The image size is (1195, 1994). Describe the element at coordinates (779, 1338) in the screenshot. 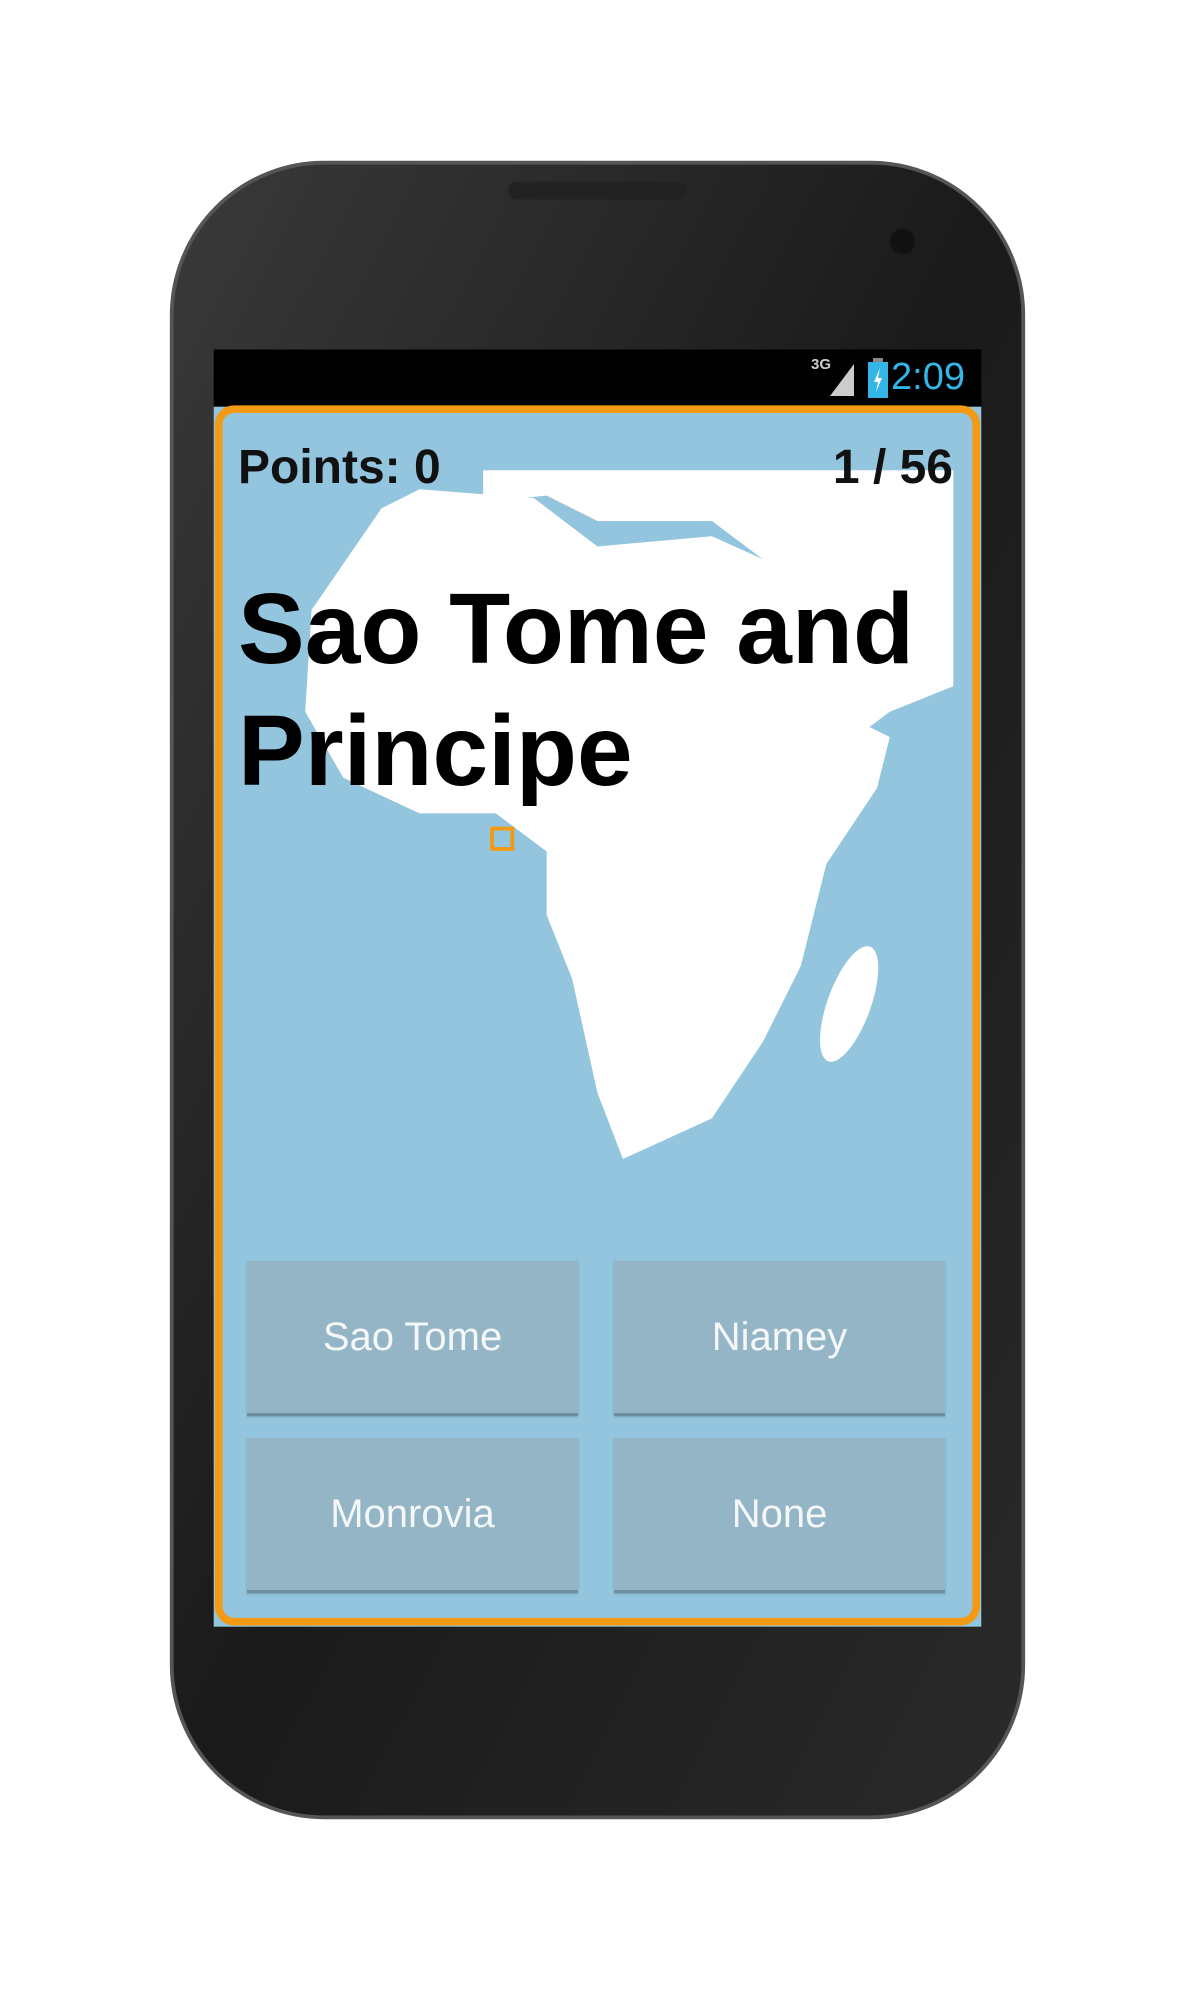

I see `answer-button-2: Niamey` at that location.